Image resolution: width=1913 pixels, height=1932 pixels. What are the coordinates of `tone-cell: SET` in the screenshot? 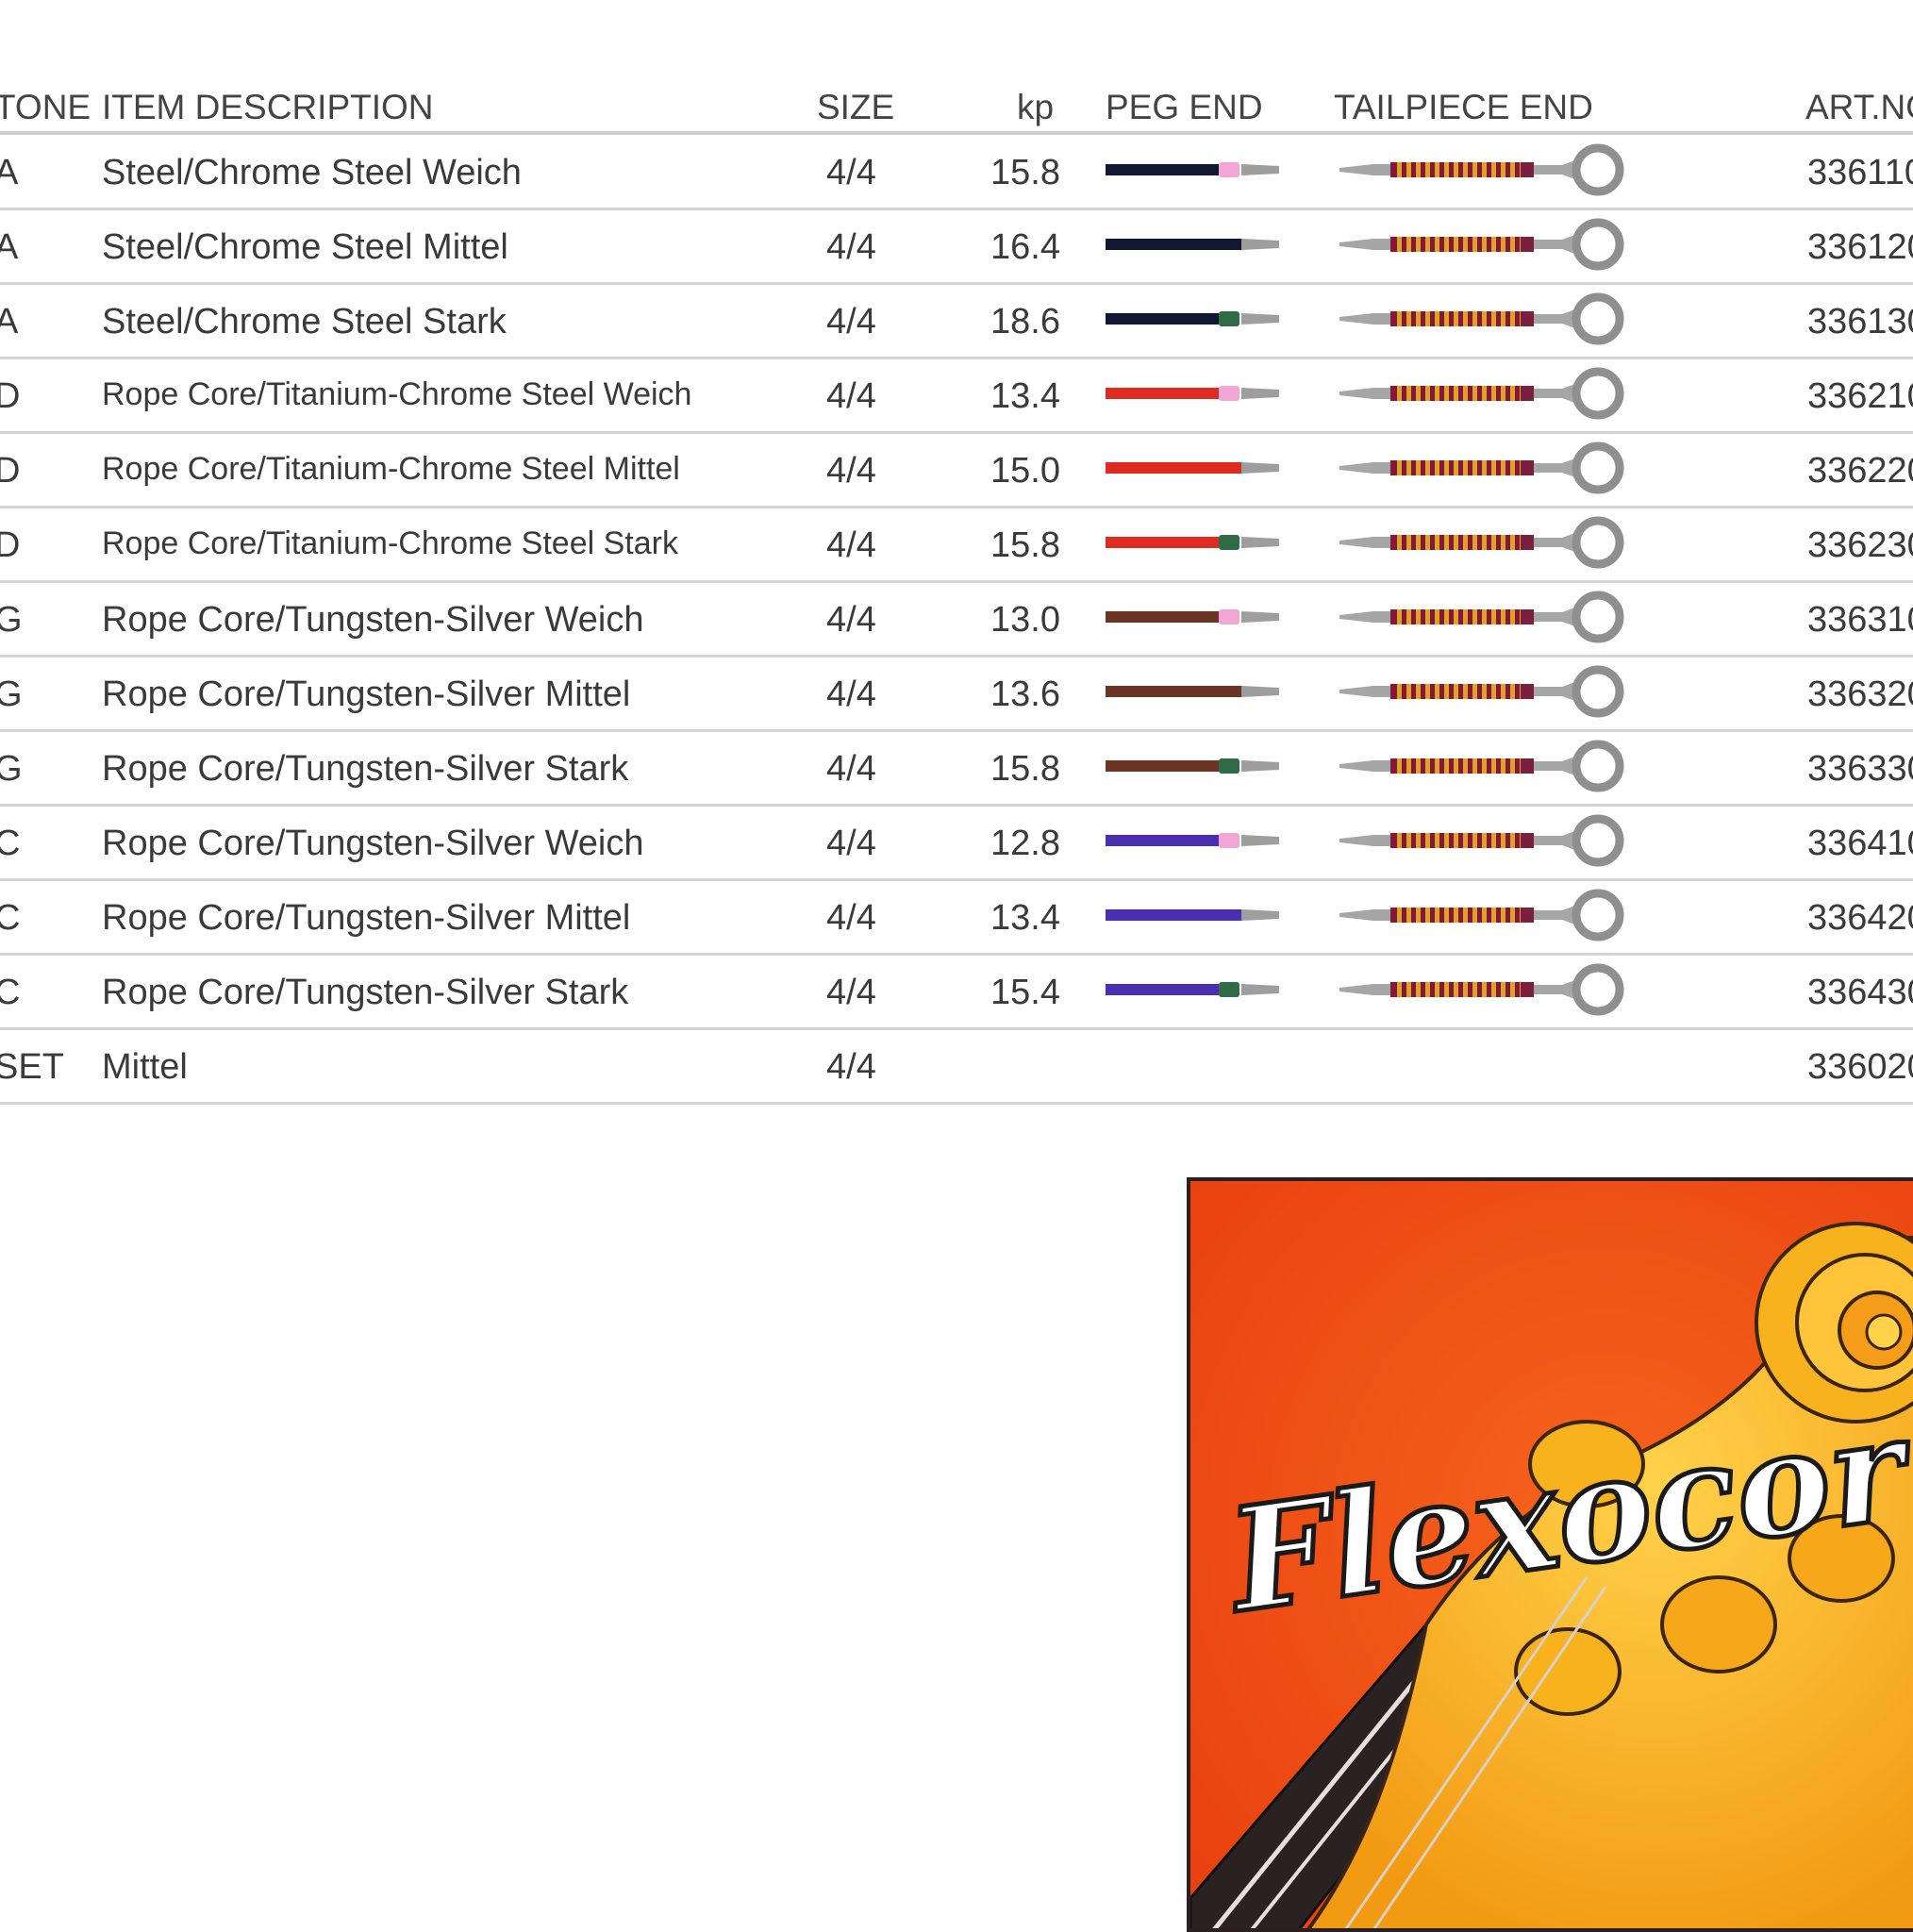 It's located at (32, 1067).